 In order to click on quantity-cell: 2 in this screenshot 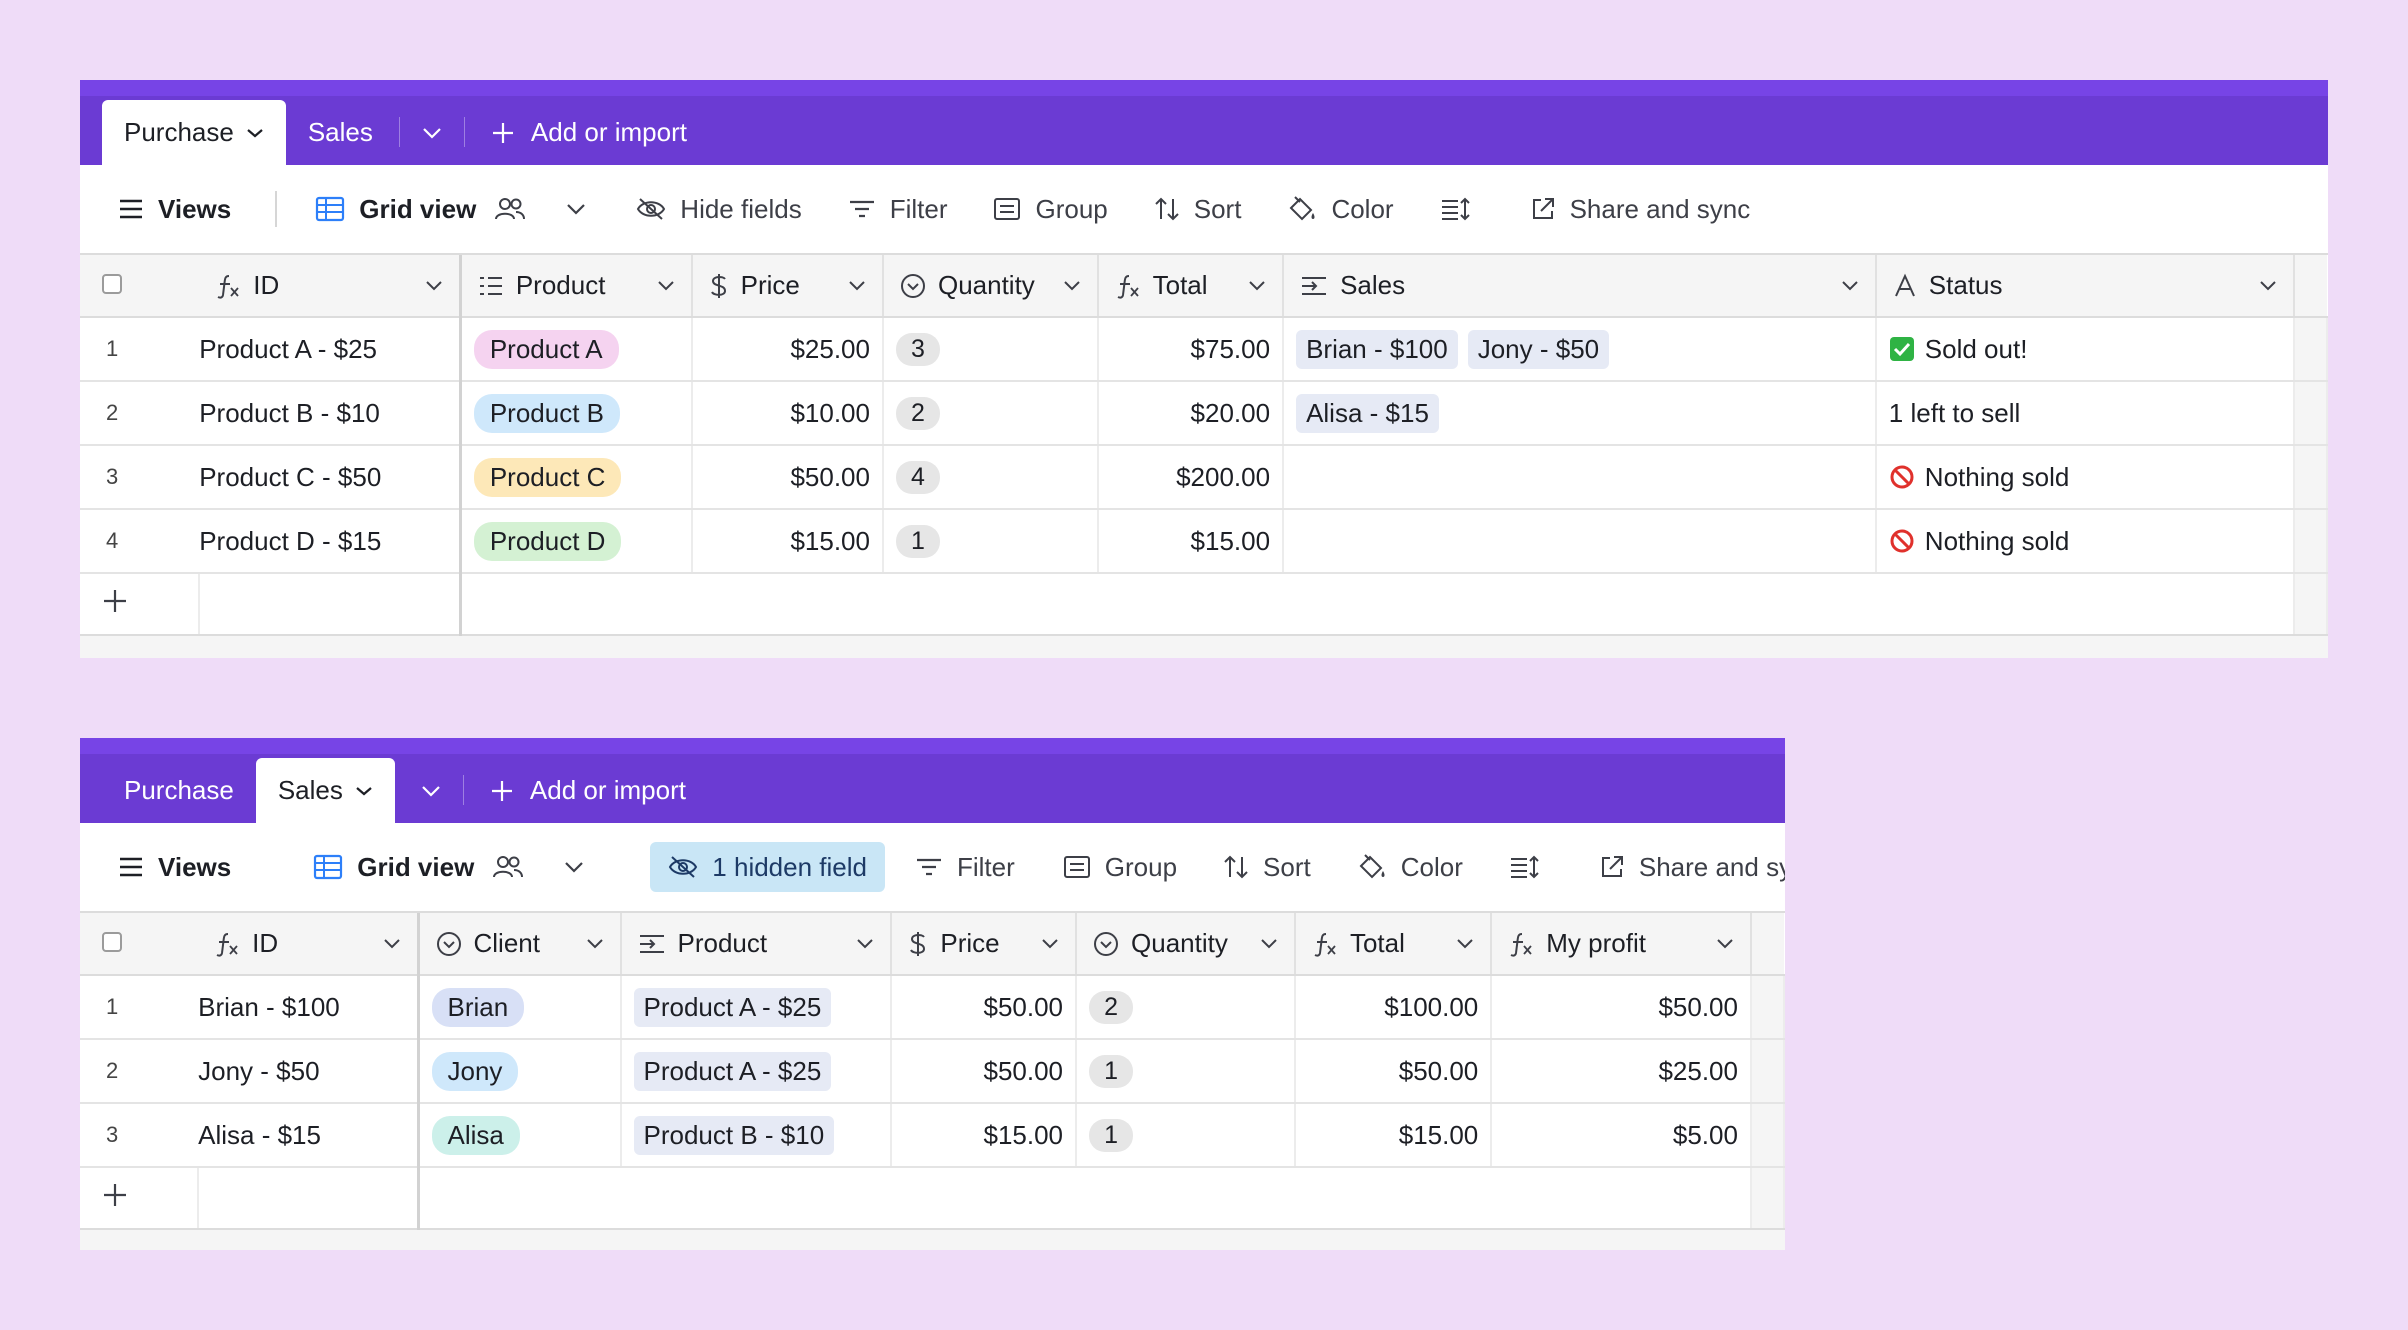, I will do `click(1186, 1007)`.